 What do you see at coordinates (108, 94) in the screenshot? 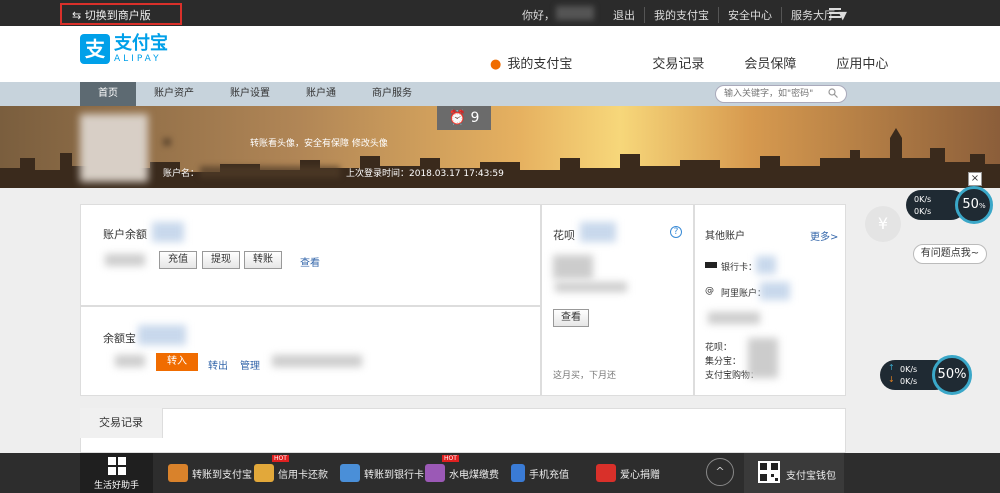
I see `subnav-home: 首页` at bounding box center [108, 94].